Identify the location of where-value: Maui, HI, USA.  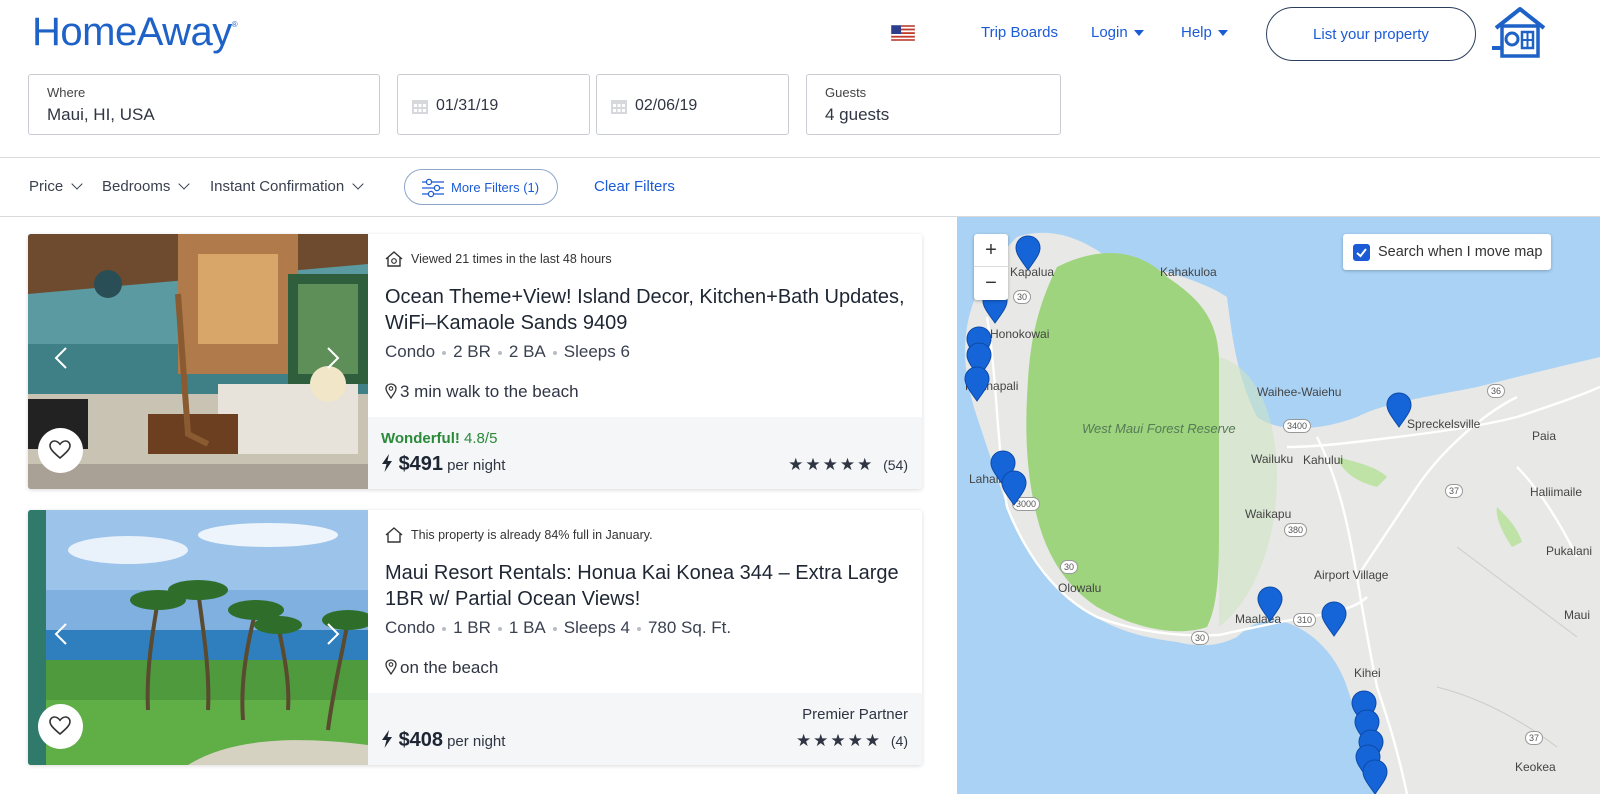
(101, 115).